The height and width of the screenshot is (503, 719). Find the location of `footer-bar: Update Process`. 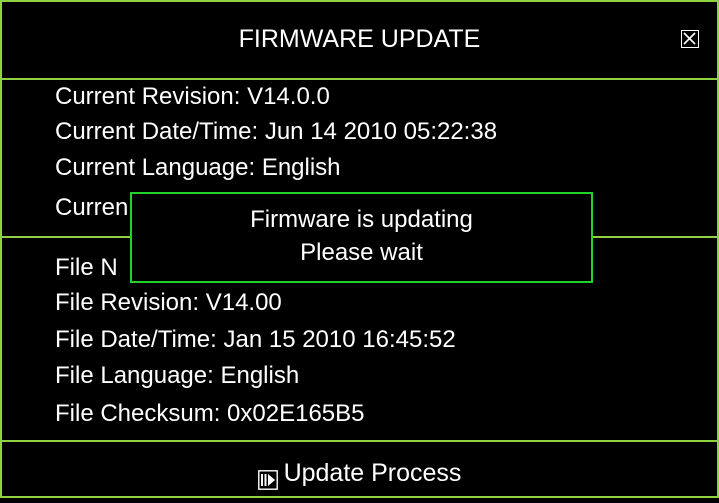

footer-bar: Update Process is located at coordinates (359, 474).